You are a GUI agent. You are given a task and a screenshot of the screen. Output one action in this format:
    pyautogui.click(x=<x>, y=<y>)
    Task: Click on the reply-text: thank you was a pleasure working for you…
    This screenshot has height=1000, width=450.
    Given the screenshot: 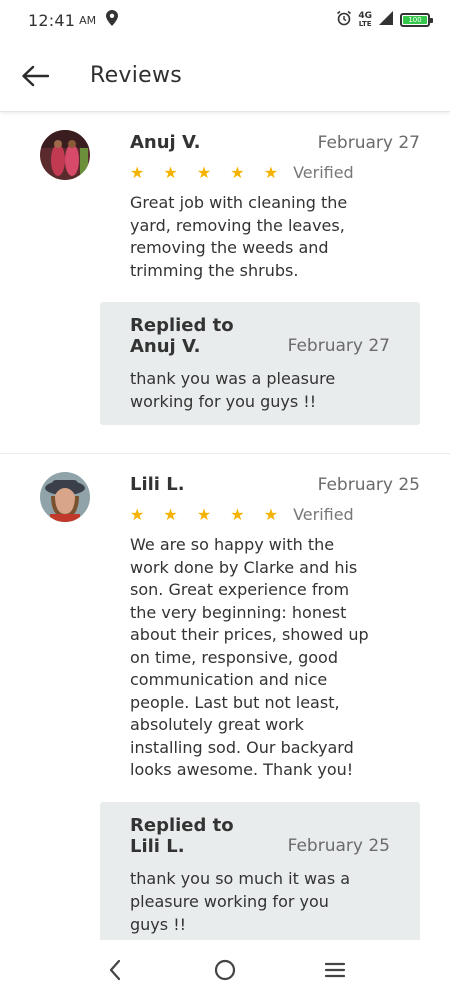 What is the action you would take?
    pyautogui.click(x=233, y=390)
    